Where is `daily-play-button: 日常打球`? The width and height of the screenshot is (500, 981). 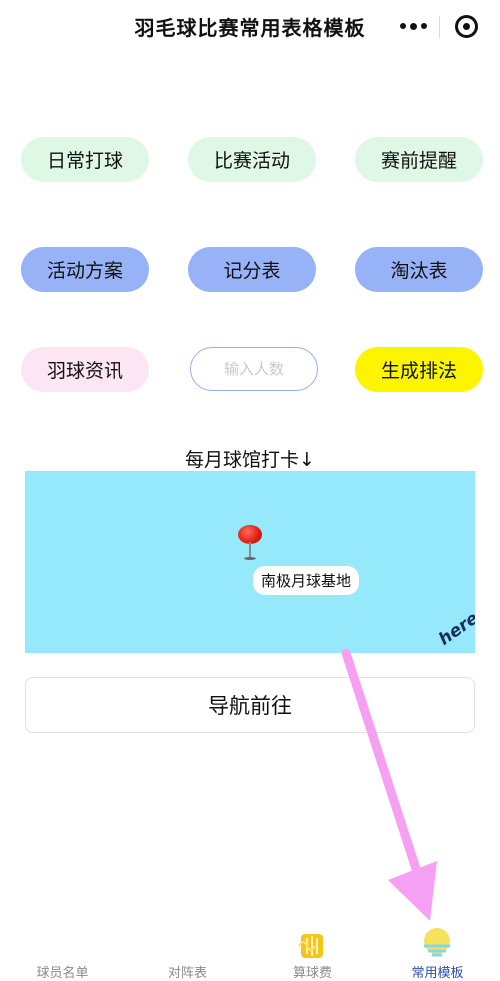
daily-play-button: 日常打球 is located at coordinates (85, 159).